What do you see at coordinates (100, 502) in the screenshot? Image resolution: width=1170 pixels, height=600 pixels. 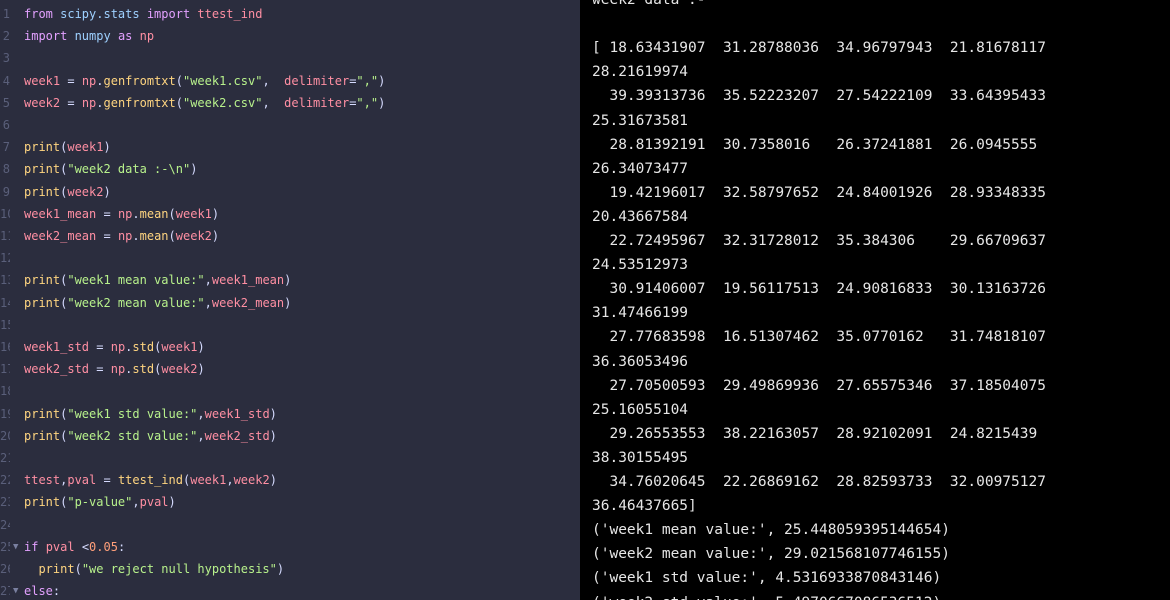 I see `code-text: print("p-value",pval)` at bounding box center [100, 502].